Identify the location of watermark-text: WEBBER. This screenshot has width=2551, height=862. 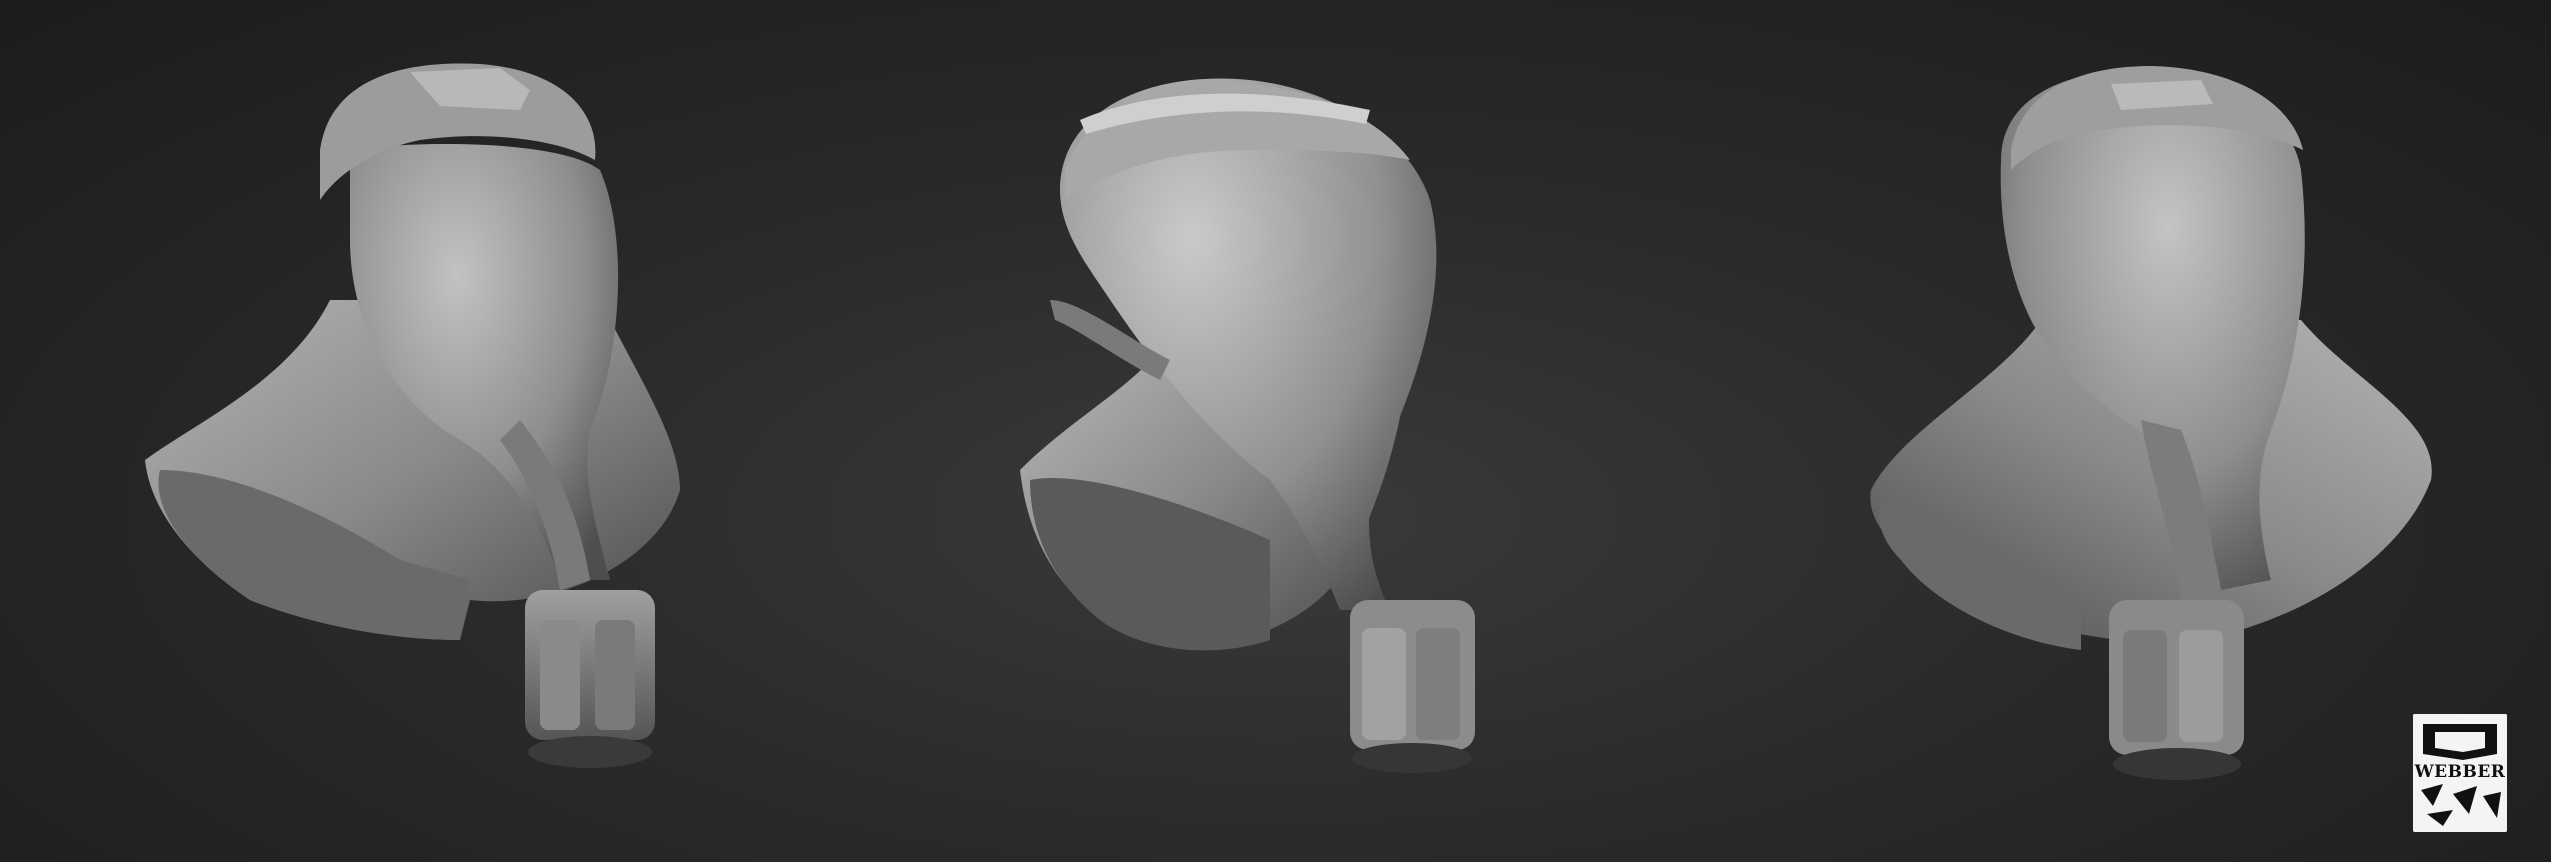
(2460, 772).